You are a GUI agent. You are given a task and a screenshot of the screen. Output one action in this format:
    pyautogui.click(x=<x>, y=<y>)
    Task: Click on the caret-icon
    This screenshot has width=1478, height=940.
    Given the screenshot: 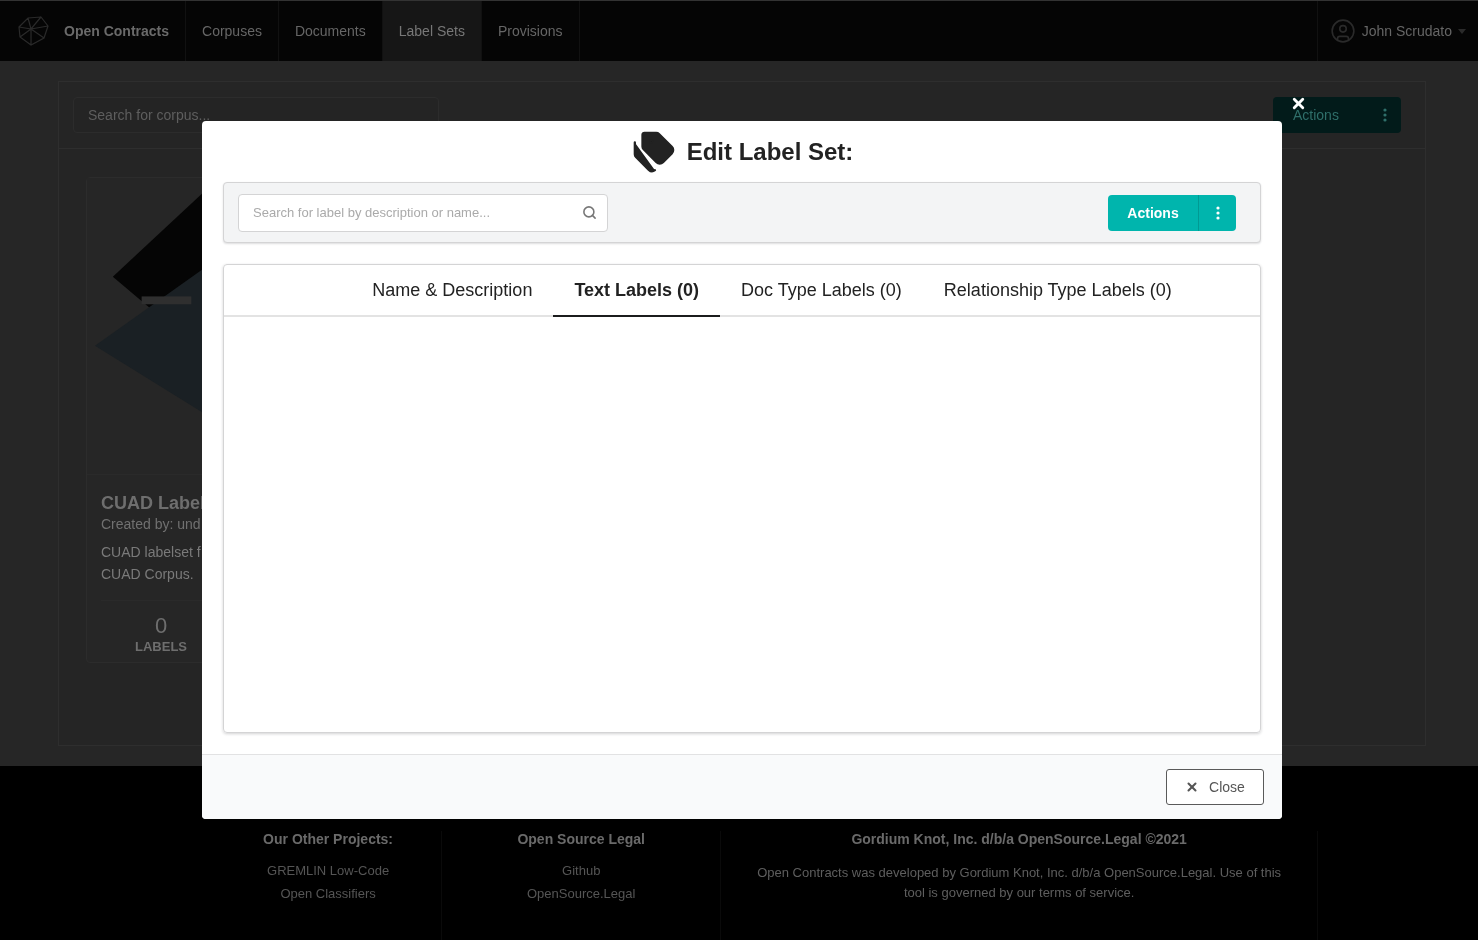 What is the action you would take?
    pyautogui.click(x=1462, y=31)
    